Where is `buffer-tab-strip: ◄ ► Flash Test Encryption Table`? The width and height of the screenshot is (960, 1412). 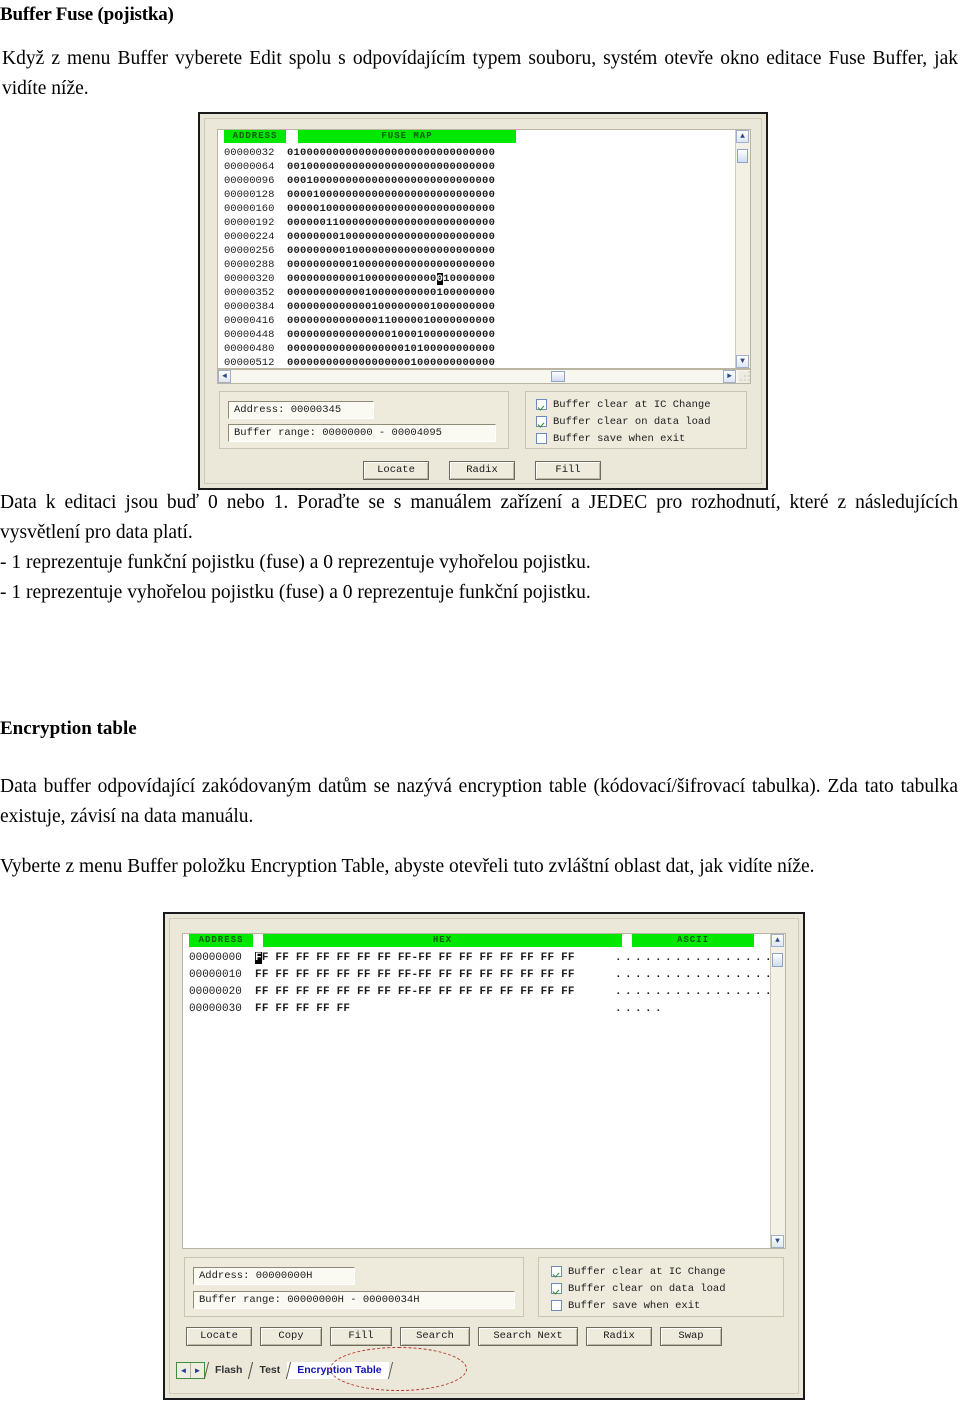
buffer-tab-strip: ◄ ► Flash Test Encryption Table is located at coordinates (282, 1370).